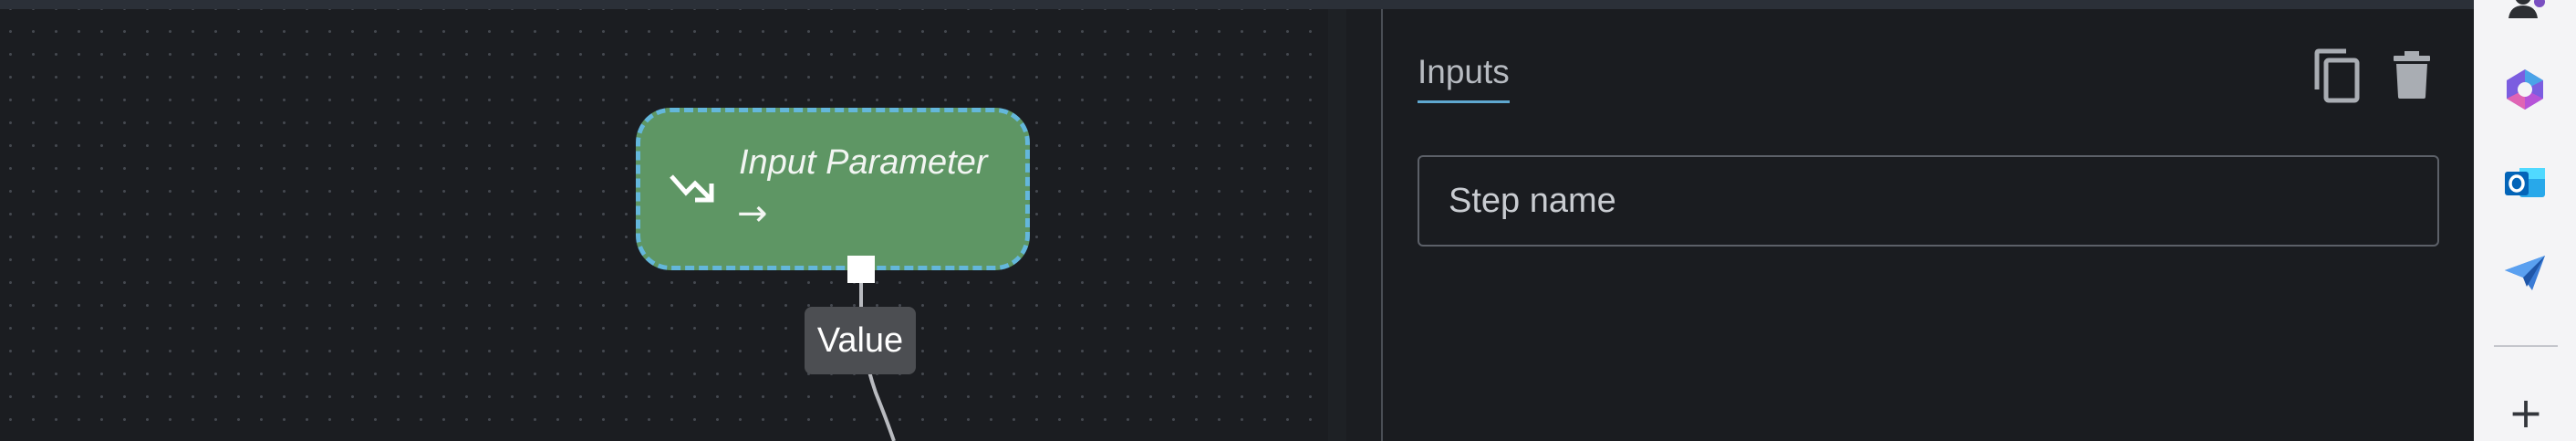  I want to click on send-plane-icon, so click(2525, 272).